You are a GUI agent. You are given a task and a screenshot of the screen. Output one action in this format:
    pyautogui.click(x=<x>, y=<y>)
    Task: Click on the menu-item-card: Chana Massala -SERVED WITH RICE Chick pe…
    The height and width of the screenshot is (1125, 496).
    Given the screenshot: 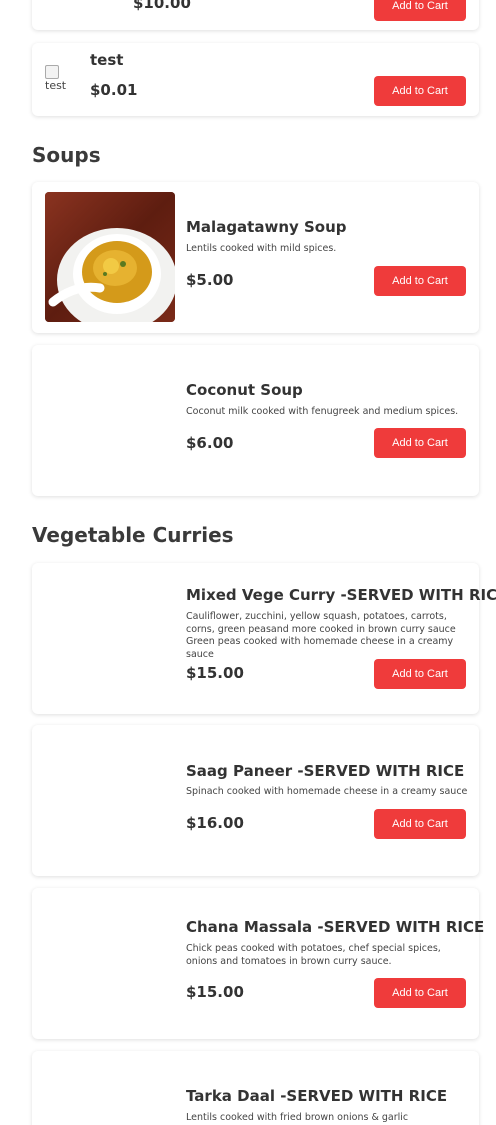 What is the action you would take?
    pyautogui.click(x=258, y=963)
    